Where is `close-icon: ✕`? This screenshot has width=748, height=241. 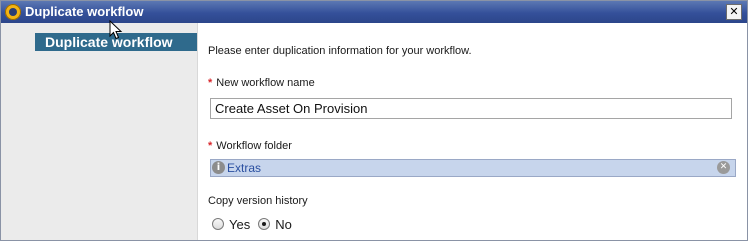 close-icon: ✕ is located at coordinates (734, 12).